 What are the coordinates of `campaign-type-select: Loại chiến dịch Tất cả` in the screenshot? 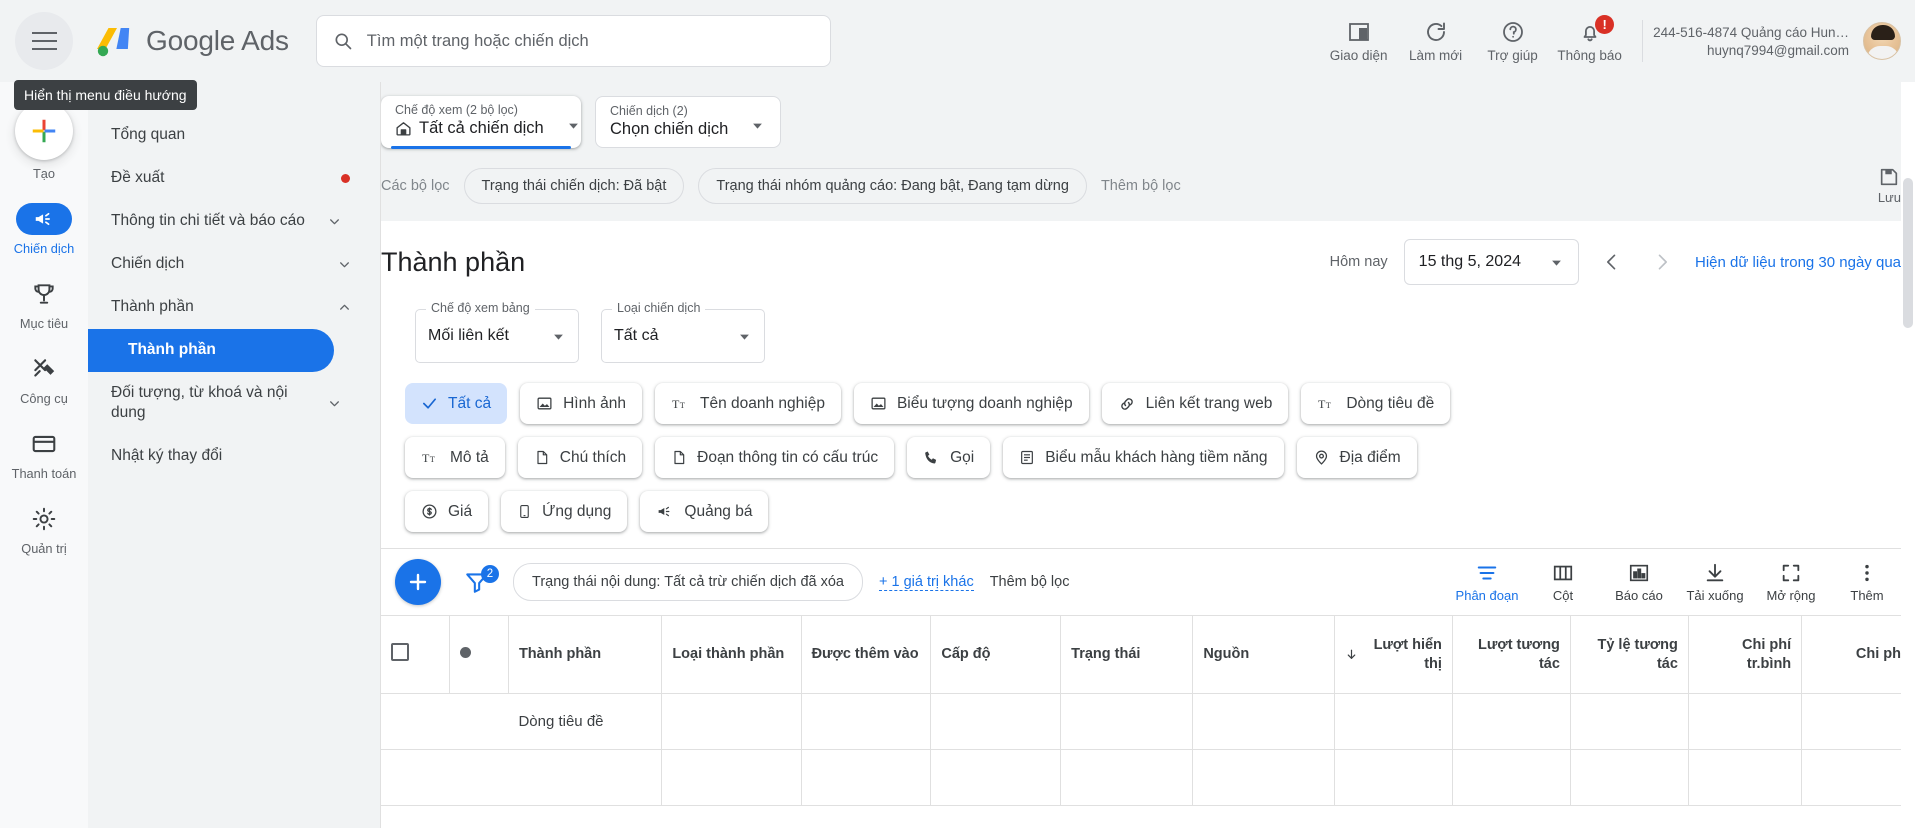 It's located at (683, 332).